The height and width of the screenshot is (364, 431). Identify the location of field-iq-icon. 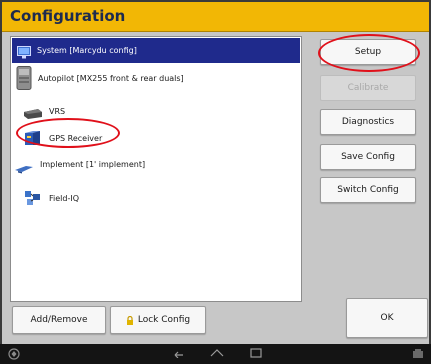
(33, 198).